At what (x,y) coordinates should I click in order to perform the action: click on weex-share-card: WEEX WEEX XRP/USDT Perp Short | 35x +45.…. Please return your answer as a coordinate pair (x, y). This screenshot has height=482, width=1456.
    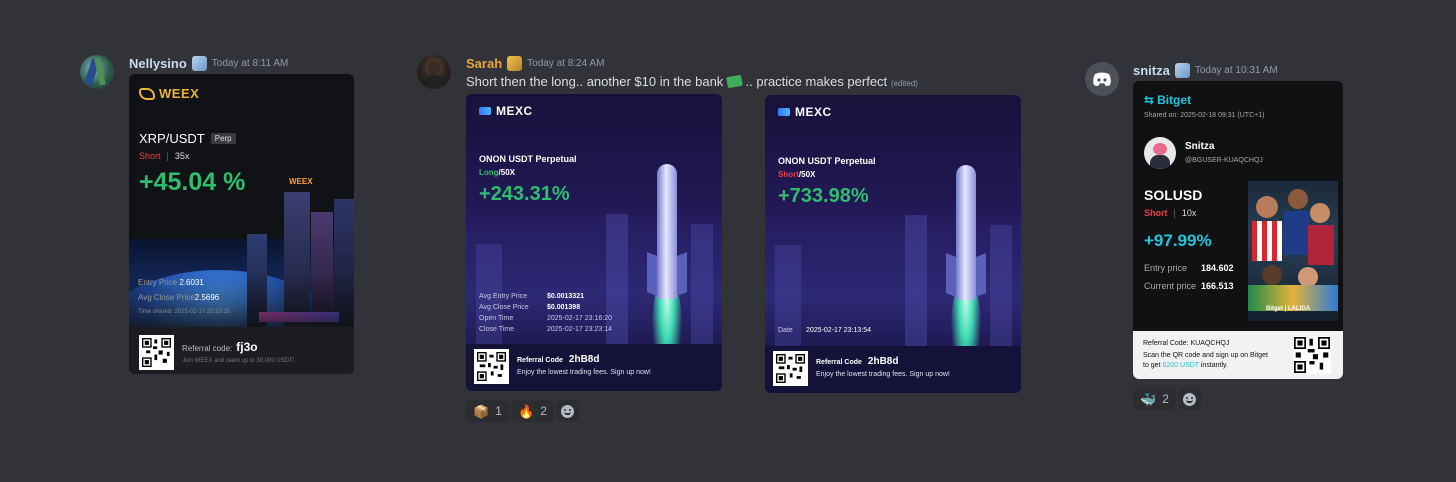
    Looking at the image, I should click on (241, 224).